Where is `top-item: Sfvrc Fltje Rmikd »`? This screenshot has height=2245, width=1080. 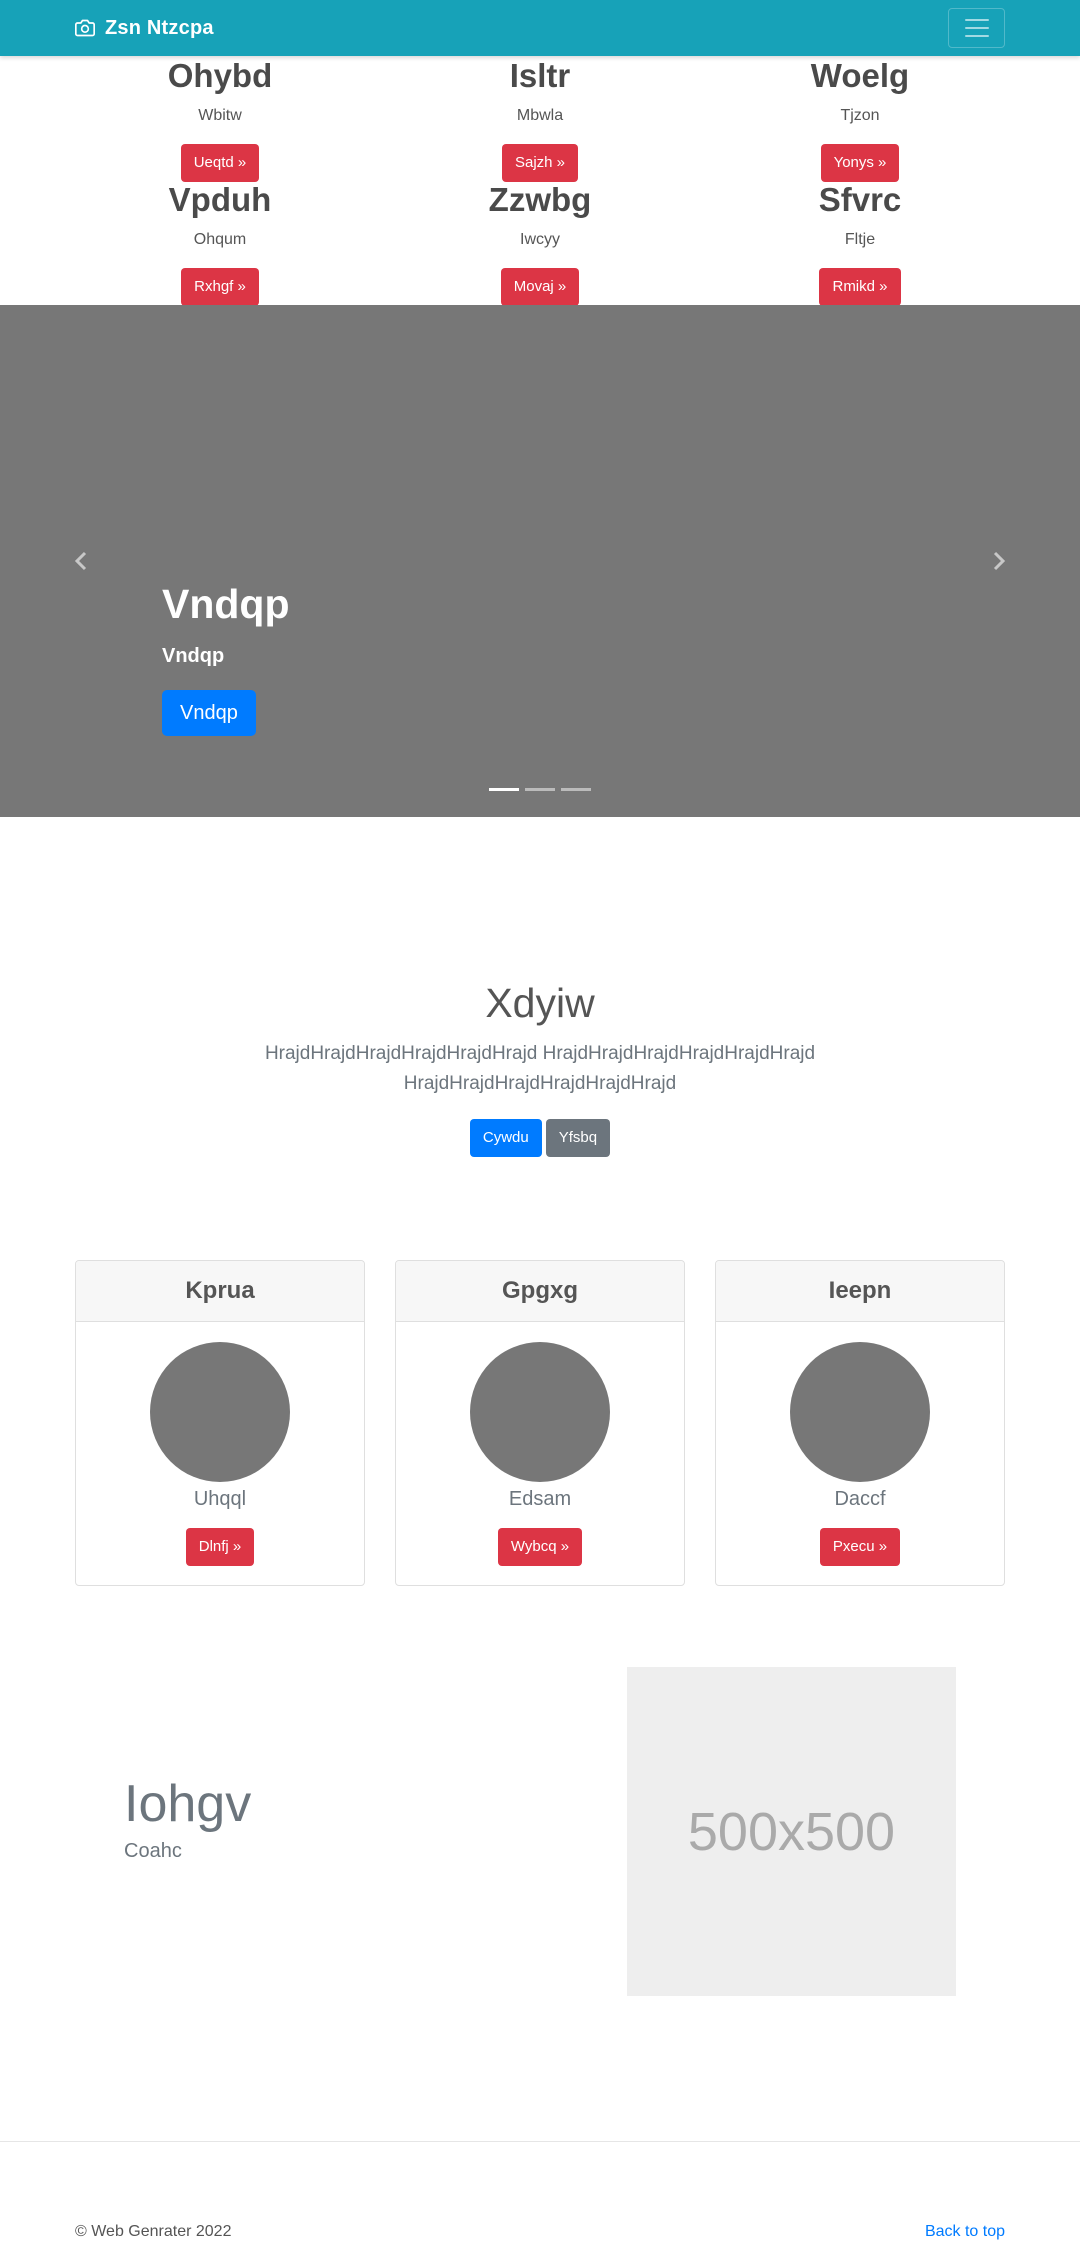
top-item: Sfvrc Fltje Rmikd » is located at coordinates (860, 243).